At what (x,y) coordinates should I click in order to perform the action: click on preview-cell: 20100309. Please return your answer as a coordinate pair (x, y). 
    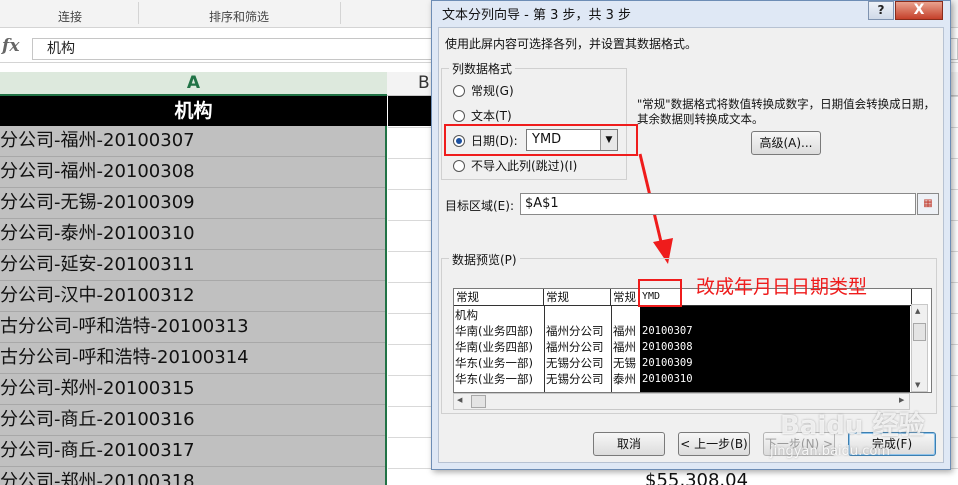
    Looking at the image, I should click on (667, 363).